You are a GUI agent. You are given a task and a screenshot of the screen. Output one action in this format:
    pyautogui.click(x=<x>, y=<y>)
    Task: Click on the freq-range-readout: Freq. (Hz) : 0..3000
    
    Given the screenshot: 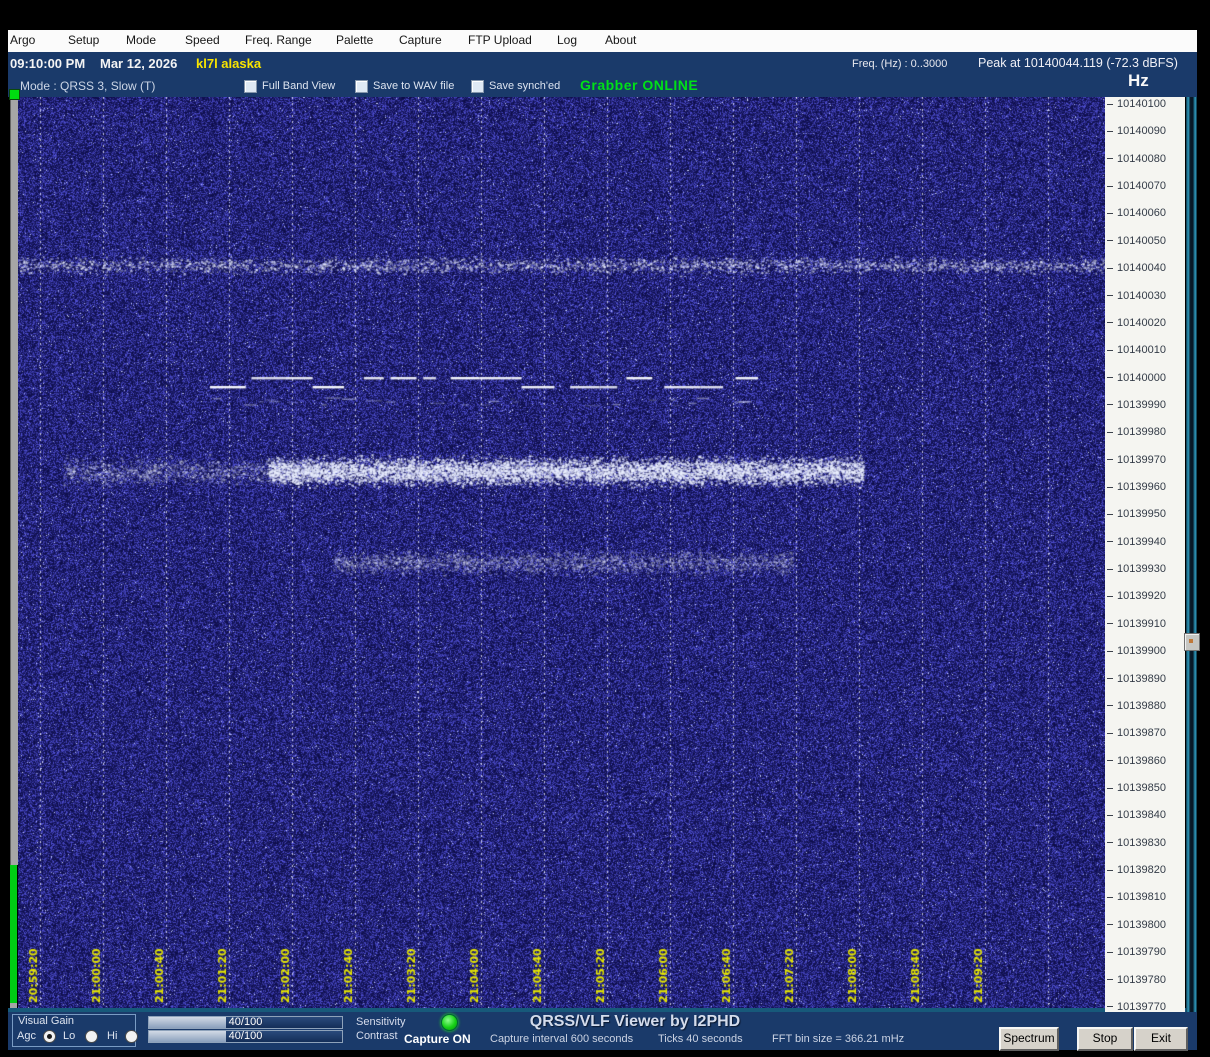 What is the action you would take?
    pyautogui.click(x=900, y=64)
    